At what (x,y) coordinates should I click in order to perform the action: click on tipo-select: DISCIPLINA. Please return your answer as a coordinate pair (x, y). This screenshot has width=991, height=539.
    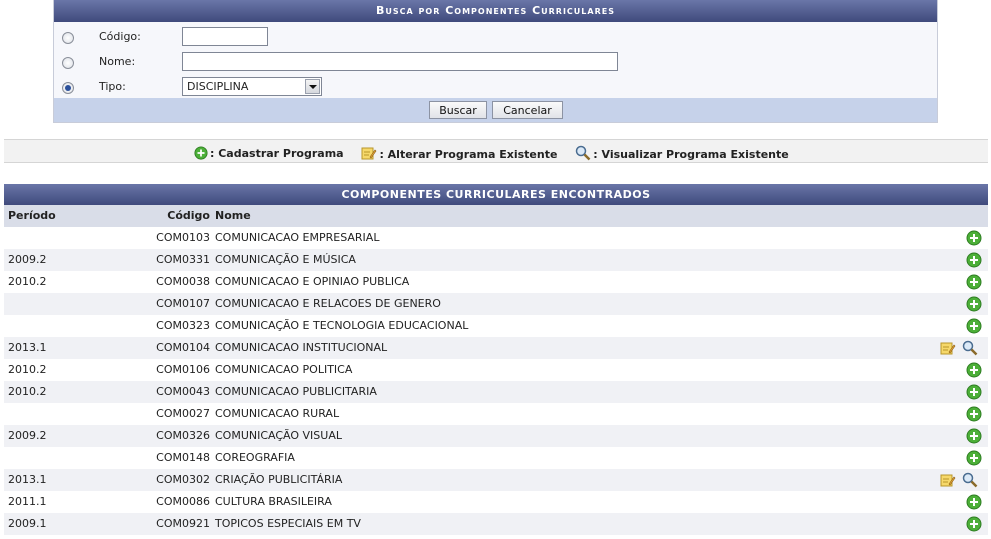
    Looking at the image, I should click on (252, 86).